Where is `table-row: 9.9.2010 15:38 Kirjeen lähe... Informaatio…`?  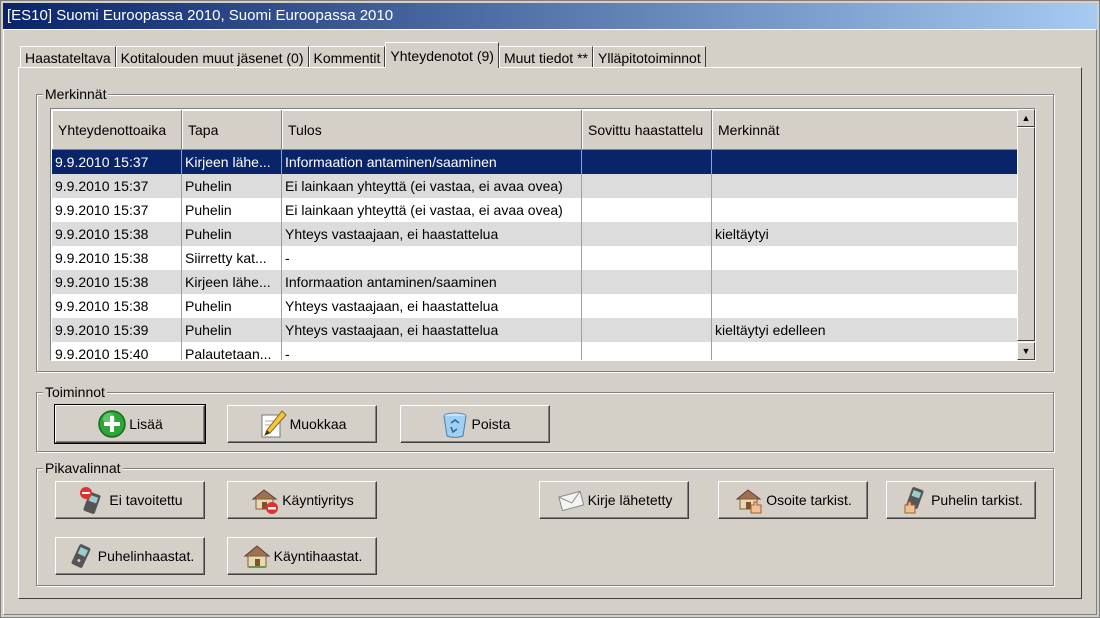
table-row: 9.9.2010 15:38 Kirjeen lähe... Informaatio… is located at coordinates (535, 282).